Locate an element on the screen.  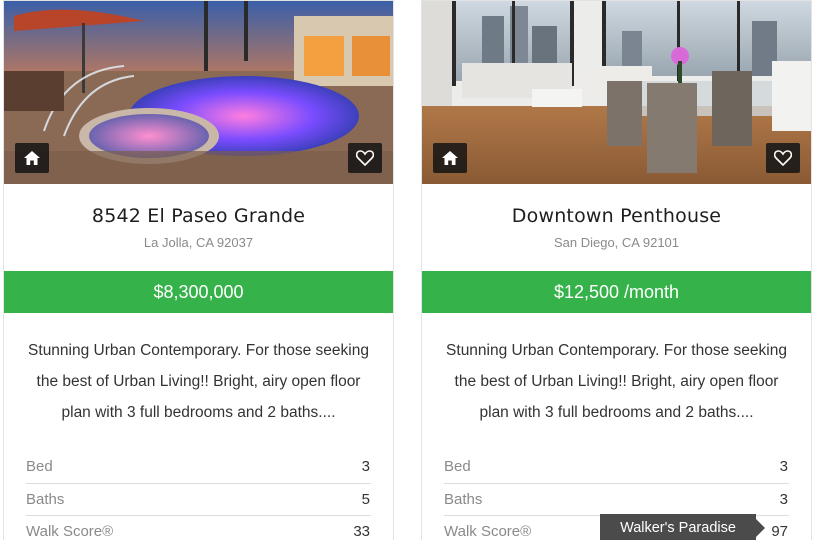
walk-score-tooltip: Walker's Paradise is located at coordinates (682, 527).